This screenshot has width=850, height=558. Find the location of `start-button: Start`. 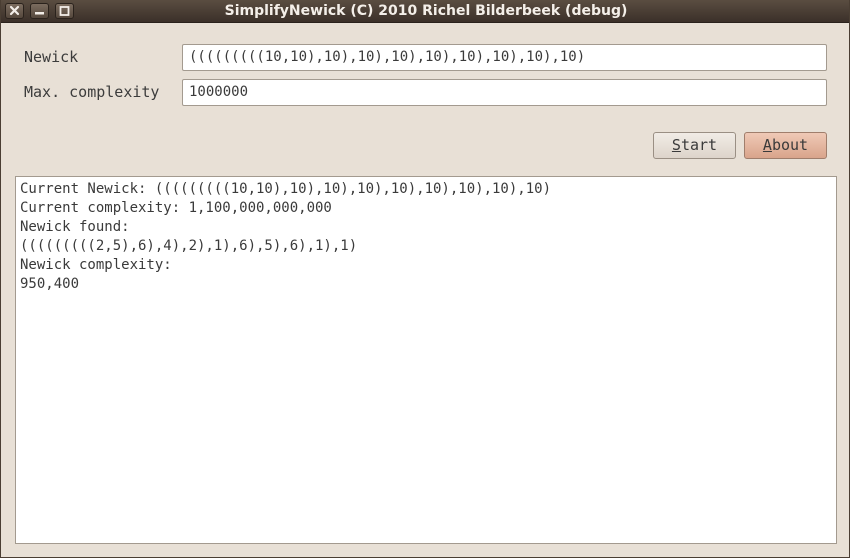

start-button: Start is located at coordinates (694, 145).